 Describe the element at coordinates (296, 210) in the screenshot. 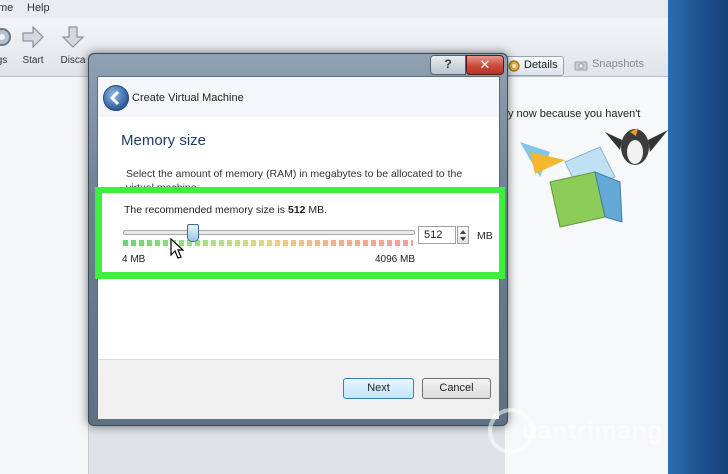

I see `recommended-value: 512` at that location.